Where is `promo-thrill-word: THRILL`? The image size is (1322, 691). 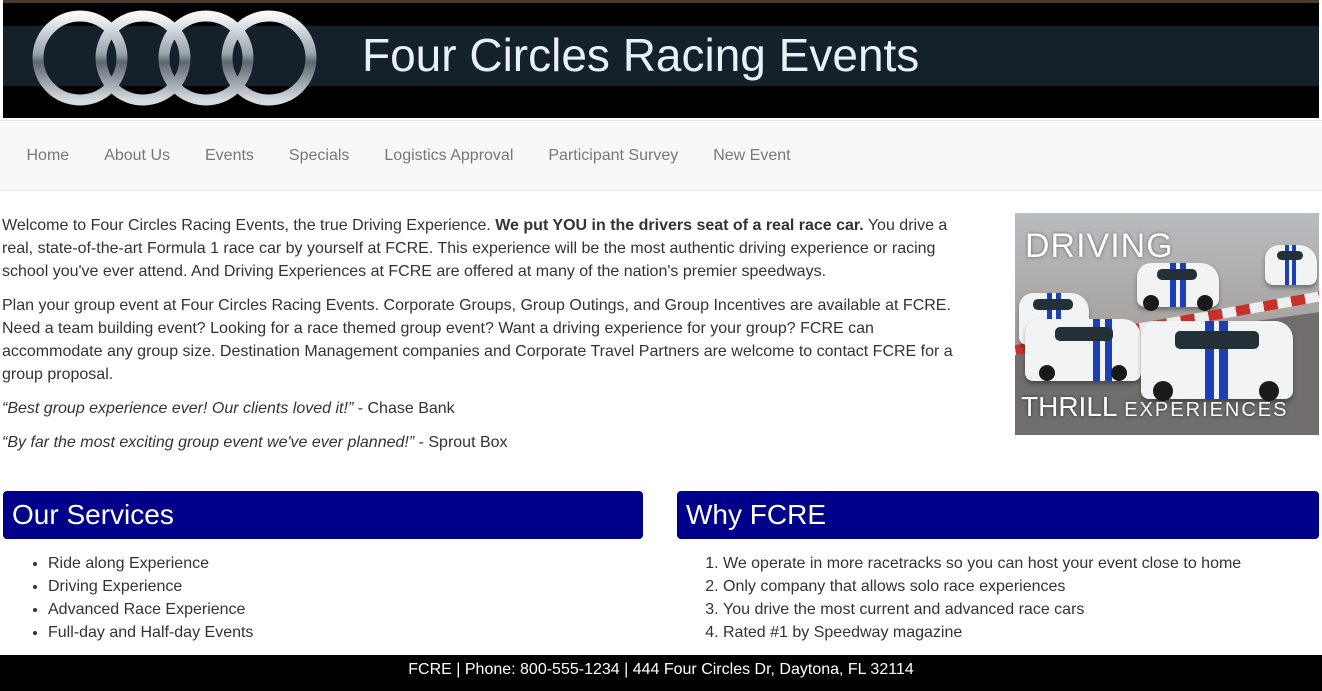 promo-thrill-word: THRILL is located at coordinates (1069, 406).